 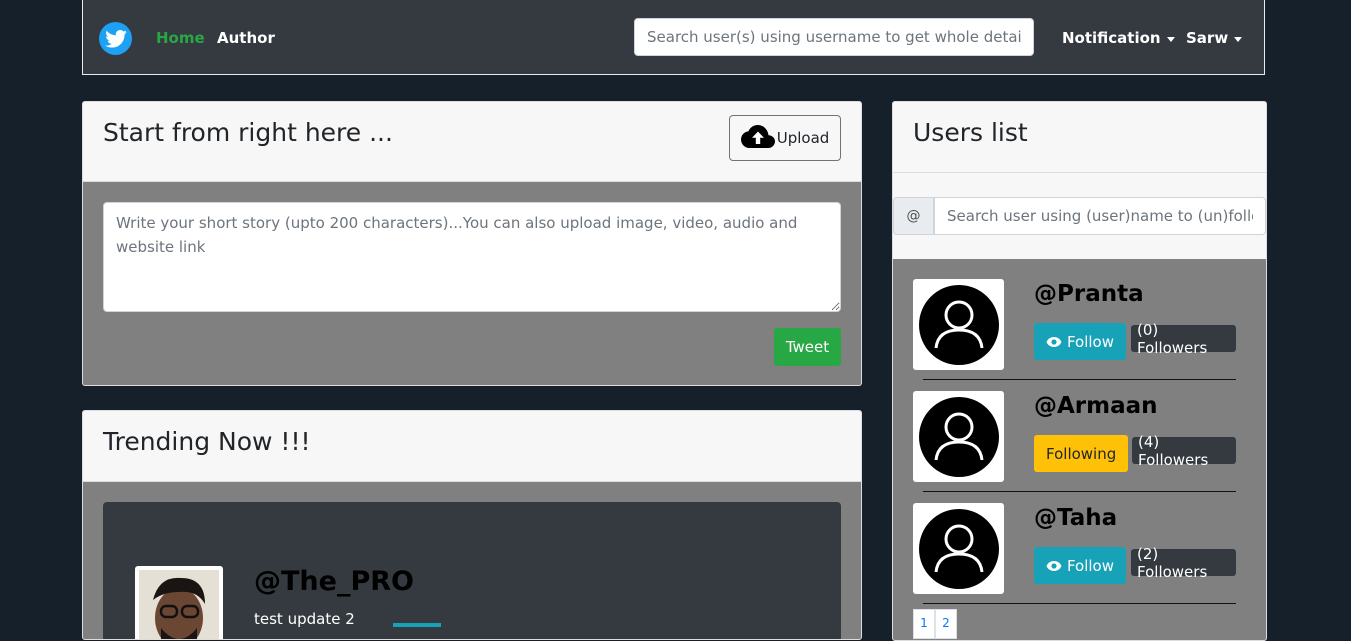 What do you see at coordinates (1075, 518) in the screenshot?
I see `user-name: @Taha` at bounding box center [1075, 518].